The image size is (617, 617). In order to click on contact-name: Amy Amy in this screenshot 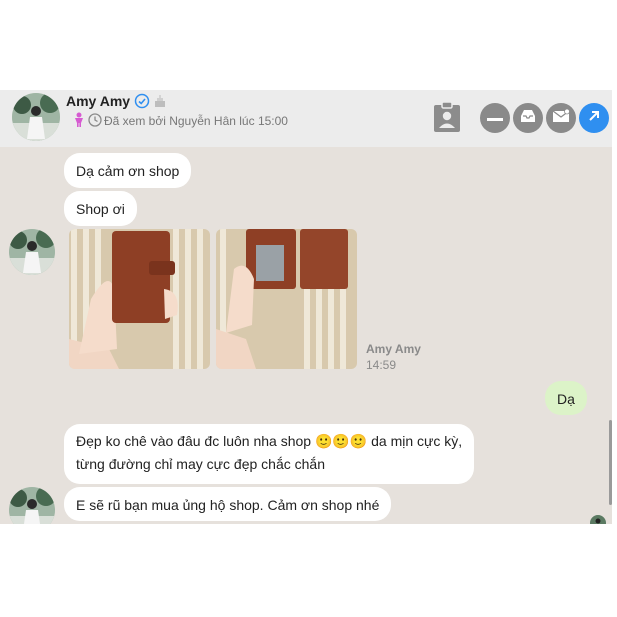, I will do `click(98, 101)`.